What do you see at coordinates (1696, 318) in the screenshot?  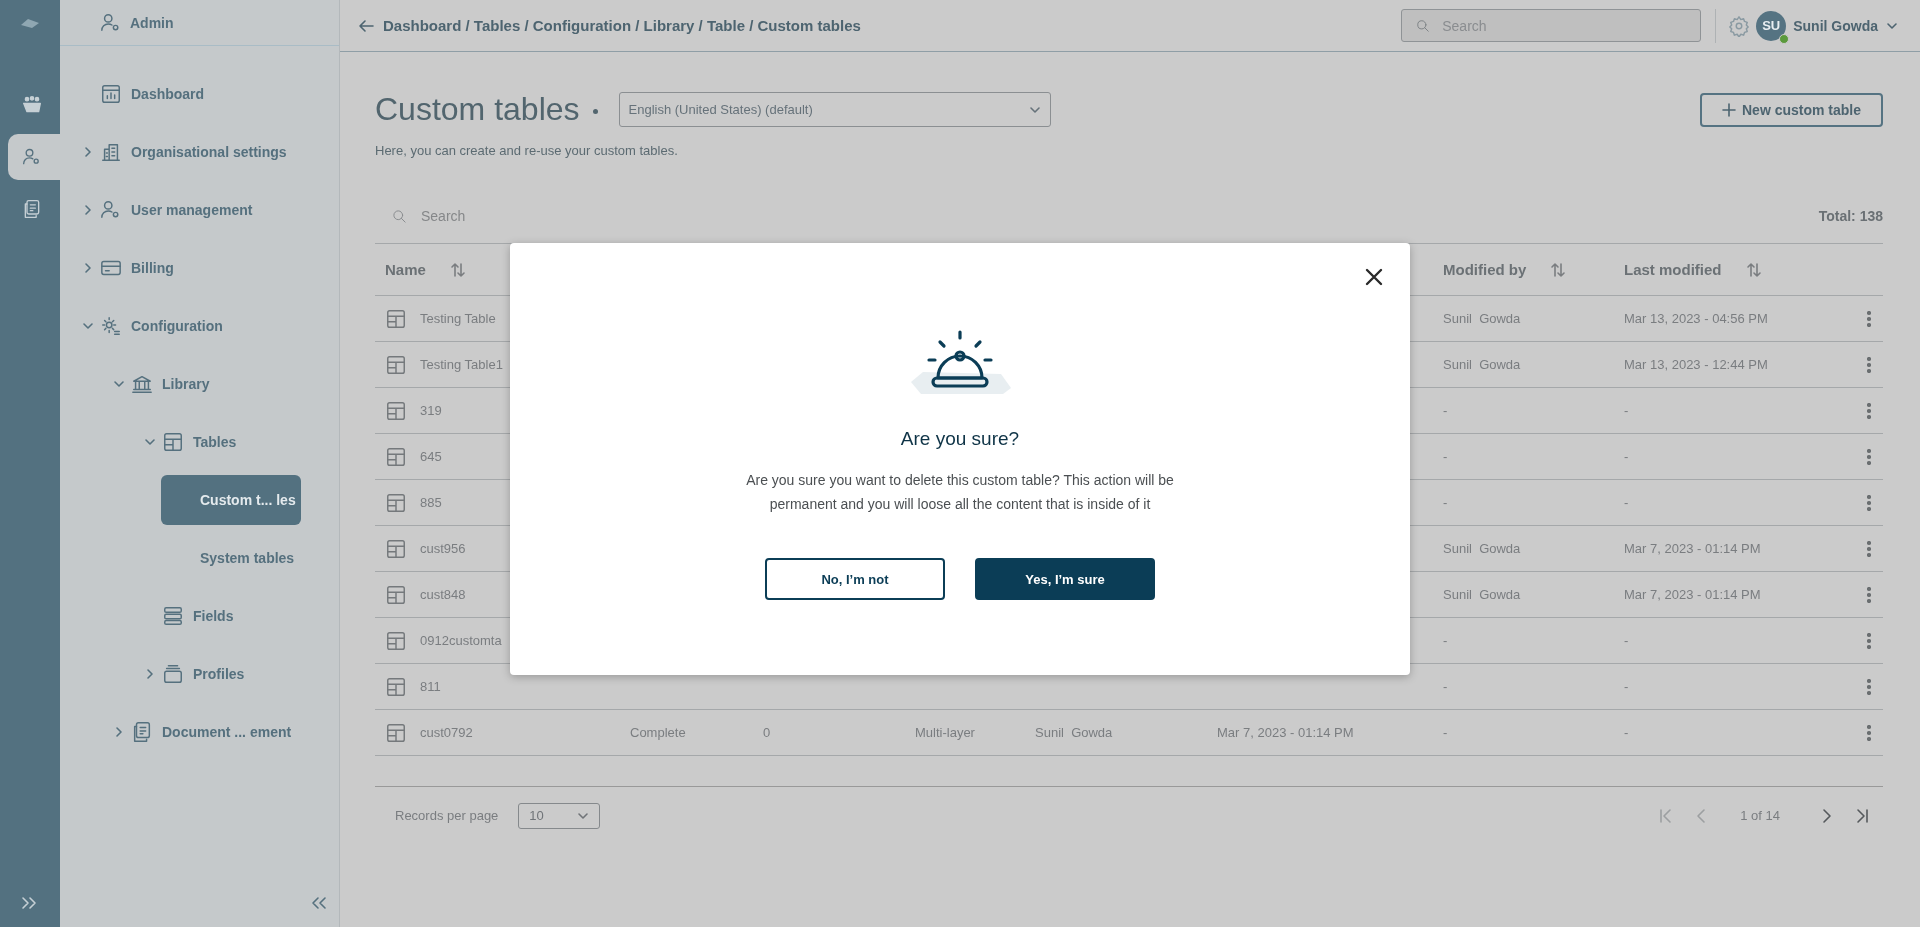 I see `table-cell: Mar 13, 2023 - 04:56 PM` at bounding box center [1696, 318].